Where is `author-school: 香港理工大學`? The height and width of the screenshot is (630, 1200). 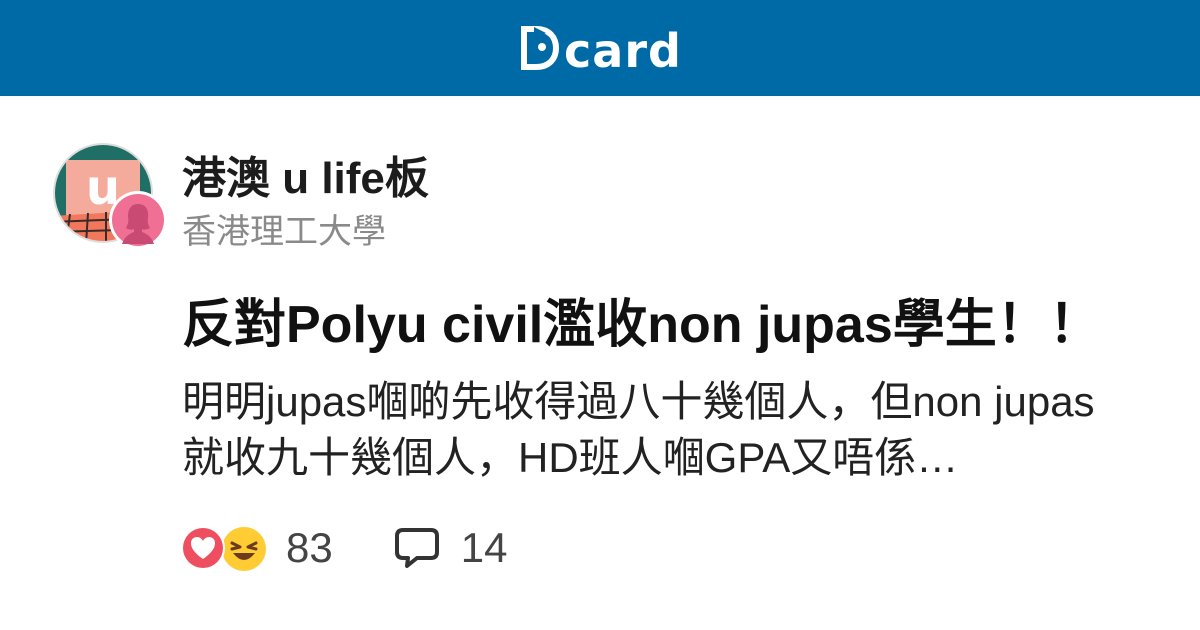
author-school: 香港理工大學 is located at coordinates (284, 232).